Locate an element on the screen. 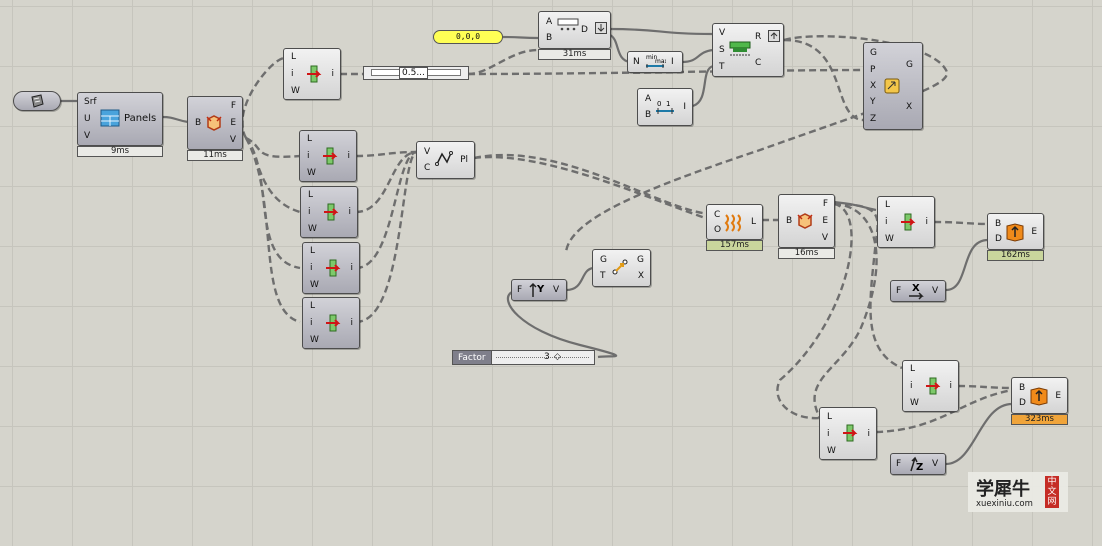 The height and width of the screenshot is (546, 1102). surface-reference-icon is located at coordinates (37, 101).